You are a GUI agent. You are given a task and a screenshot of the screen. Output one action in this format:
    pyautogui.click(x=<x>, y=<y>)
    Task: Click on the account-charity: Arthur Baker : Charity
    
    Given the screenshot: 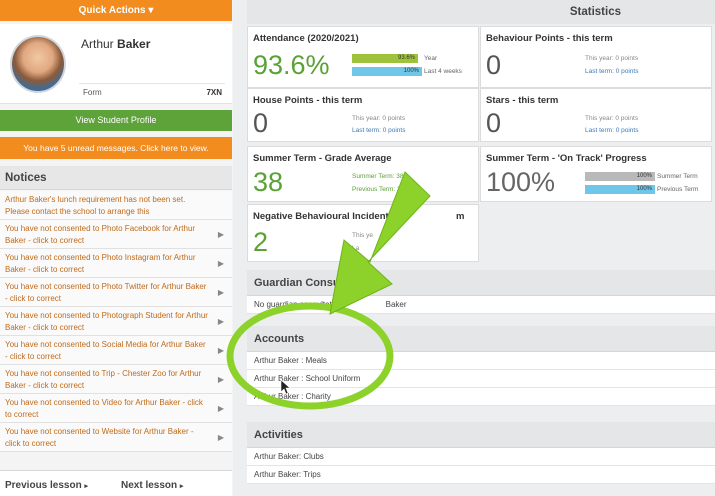 What is the action you would take?
    pyautogui.click(x=481, y=397)
    